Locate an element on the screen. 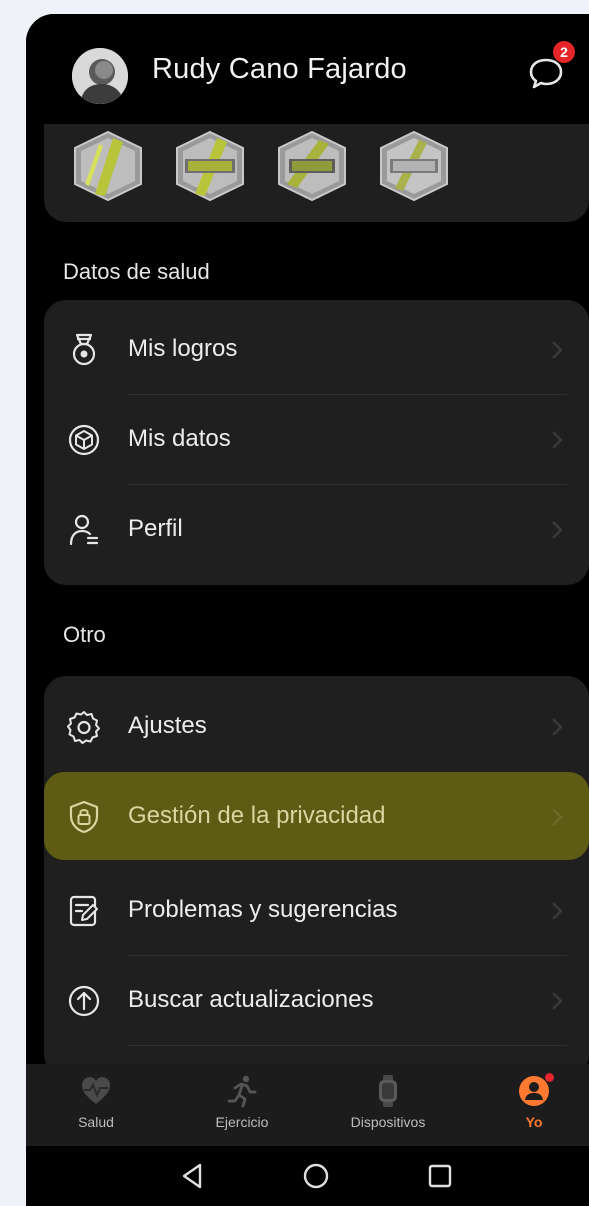 The image size is (589, 1206). menu-item-buscar-actualizaciones: Buscar actualizaciones is located at coordinates (316, 1001).